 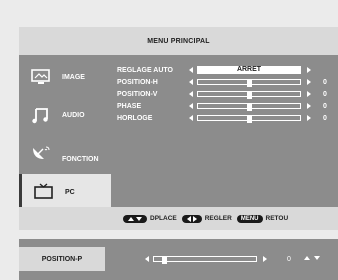 I want to click on setting-position-v: POSITION-V 0, so click(x=227, y=95).